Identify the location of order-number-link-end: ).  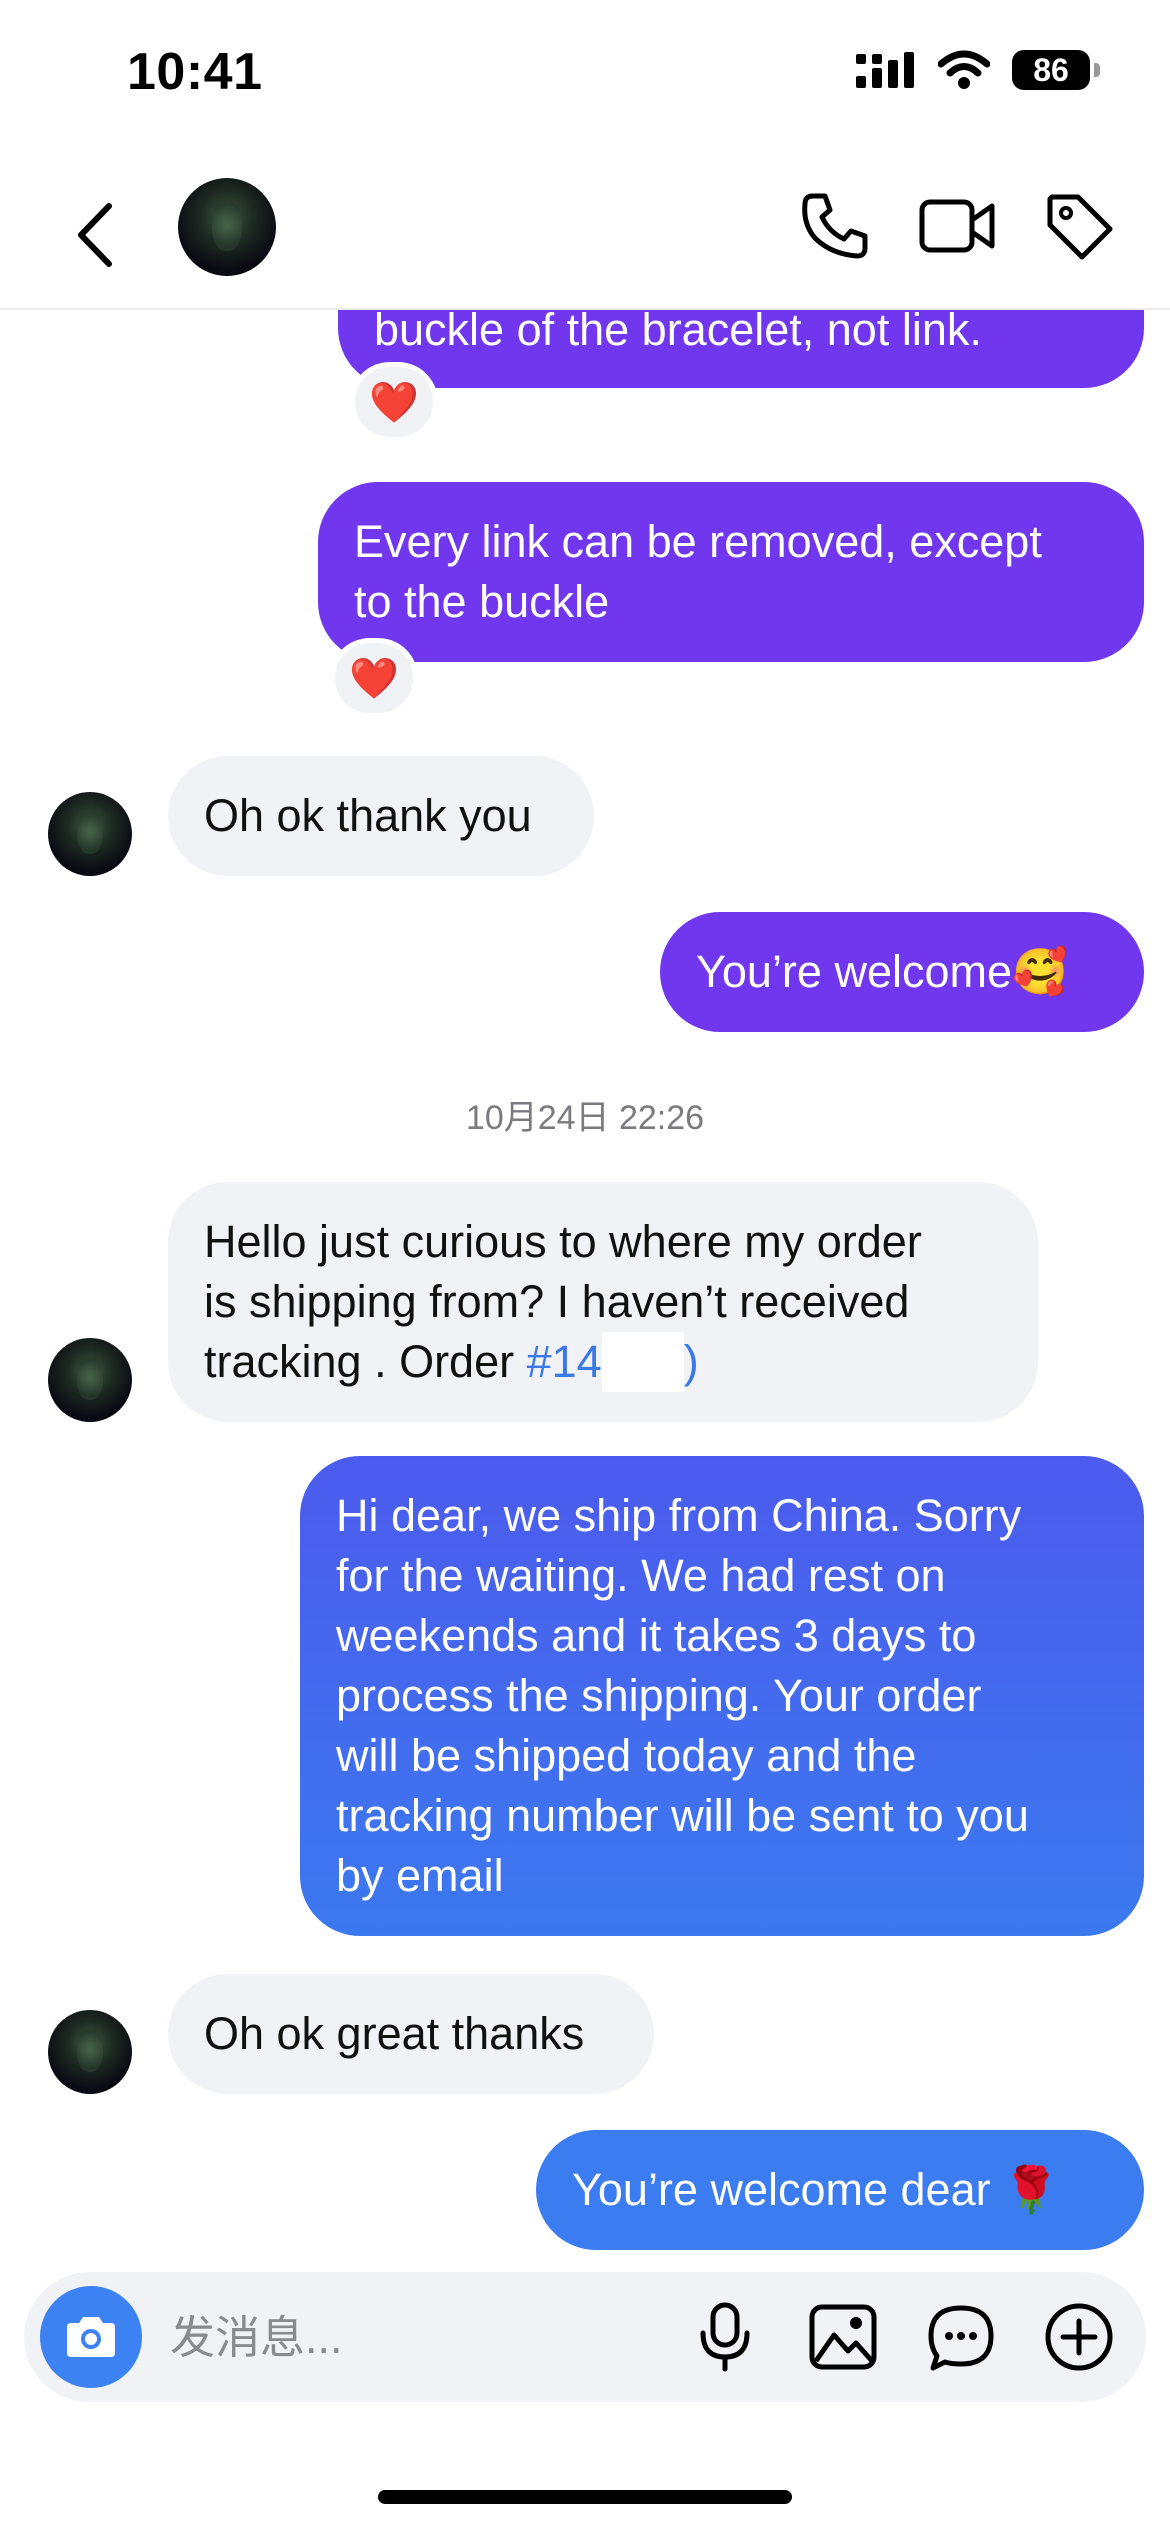
(691, 1361).